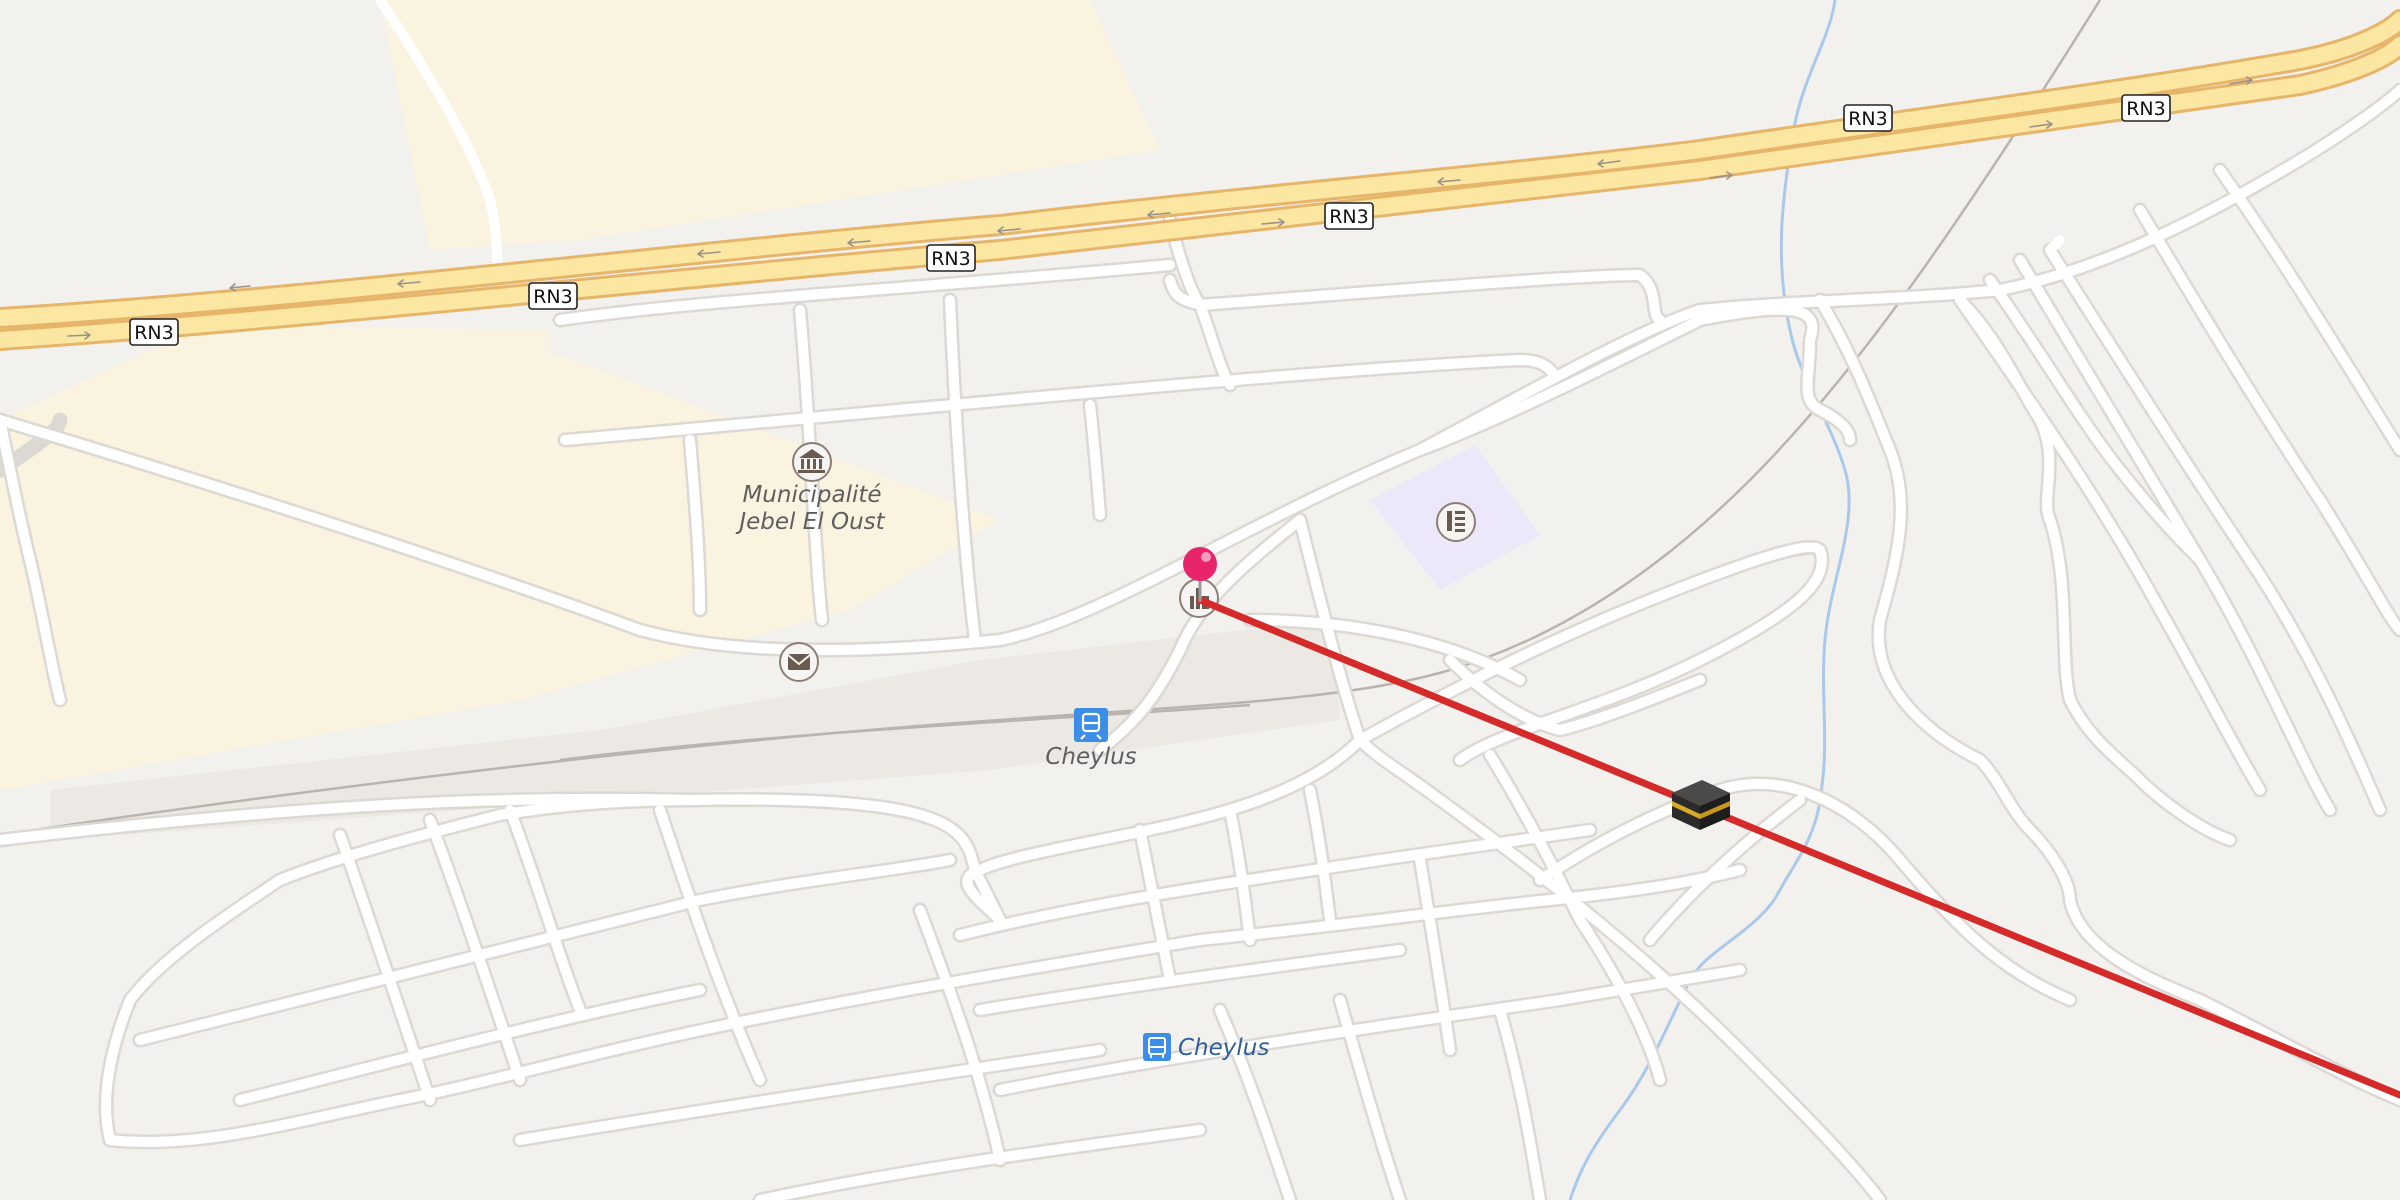 This screenshot has width=2400, height=1200. Describe the element at coordinates (810, 522) in the screenshot. I see `municipality-label-line2: Jebel El Oust` at that location.